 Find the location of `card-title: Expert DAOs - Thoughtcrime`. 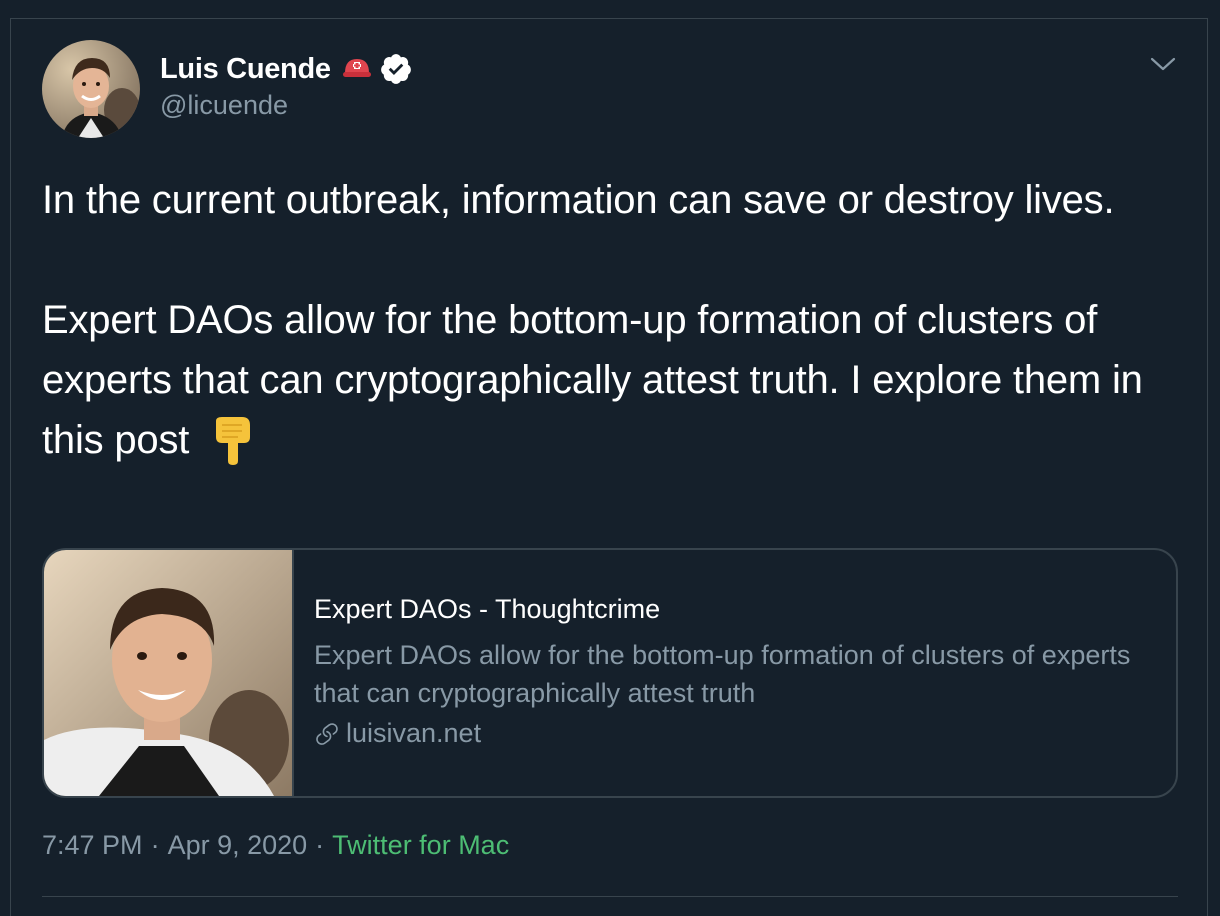

card-title: Expert DAOs - Thoughtcrime is located at coordinates (487, 609).